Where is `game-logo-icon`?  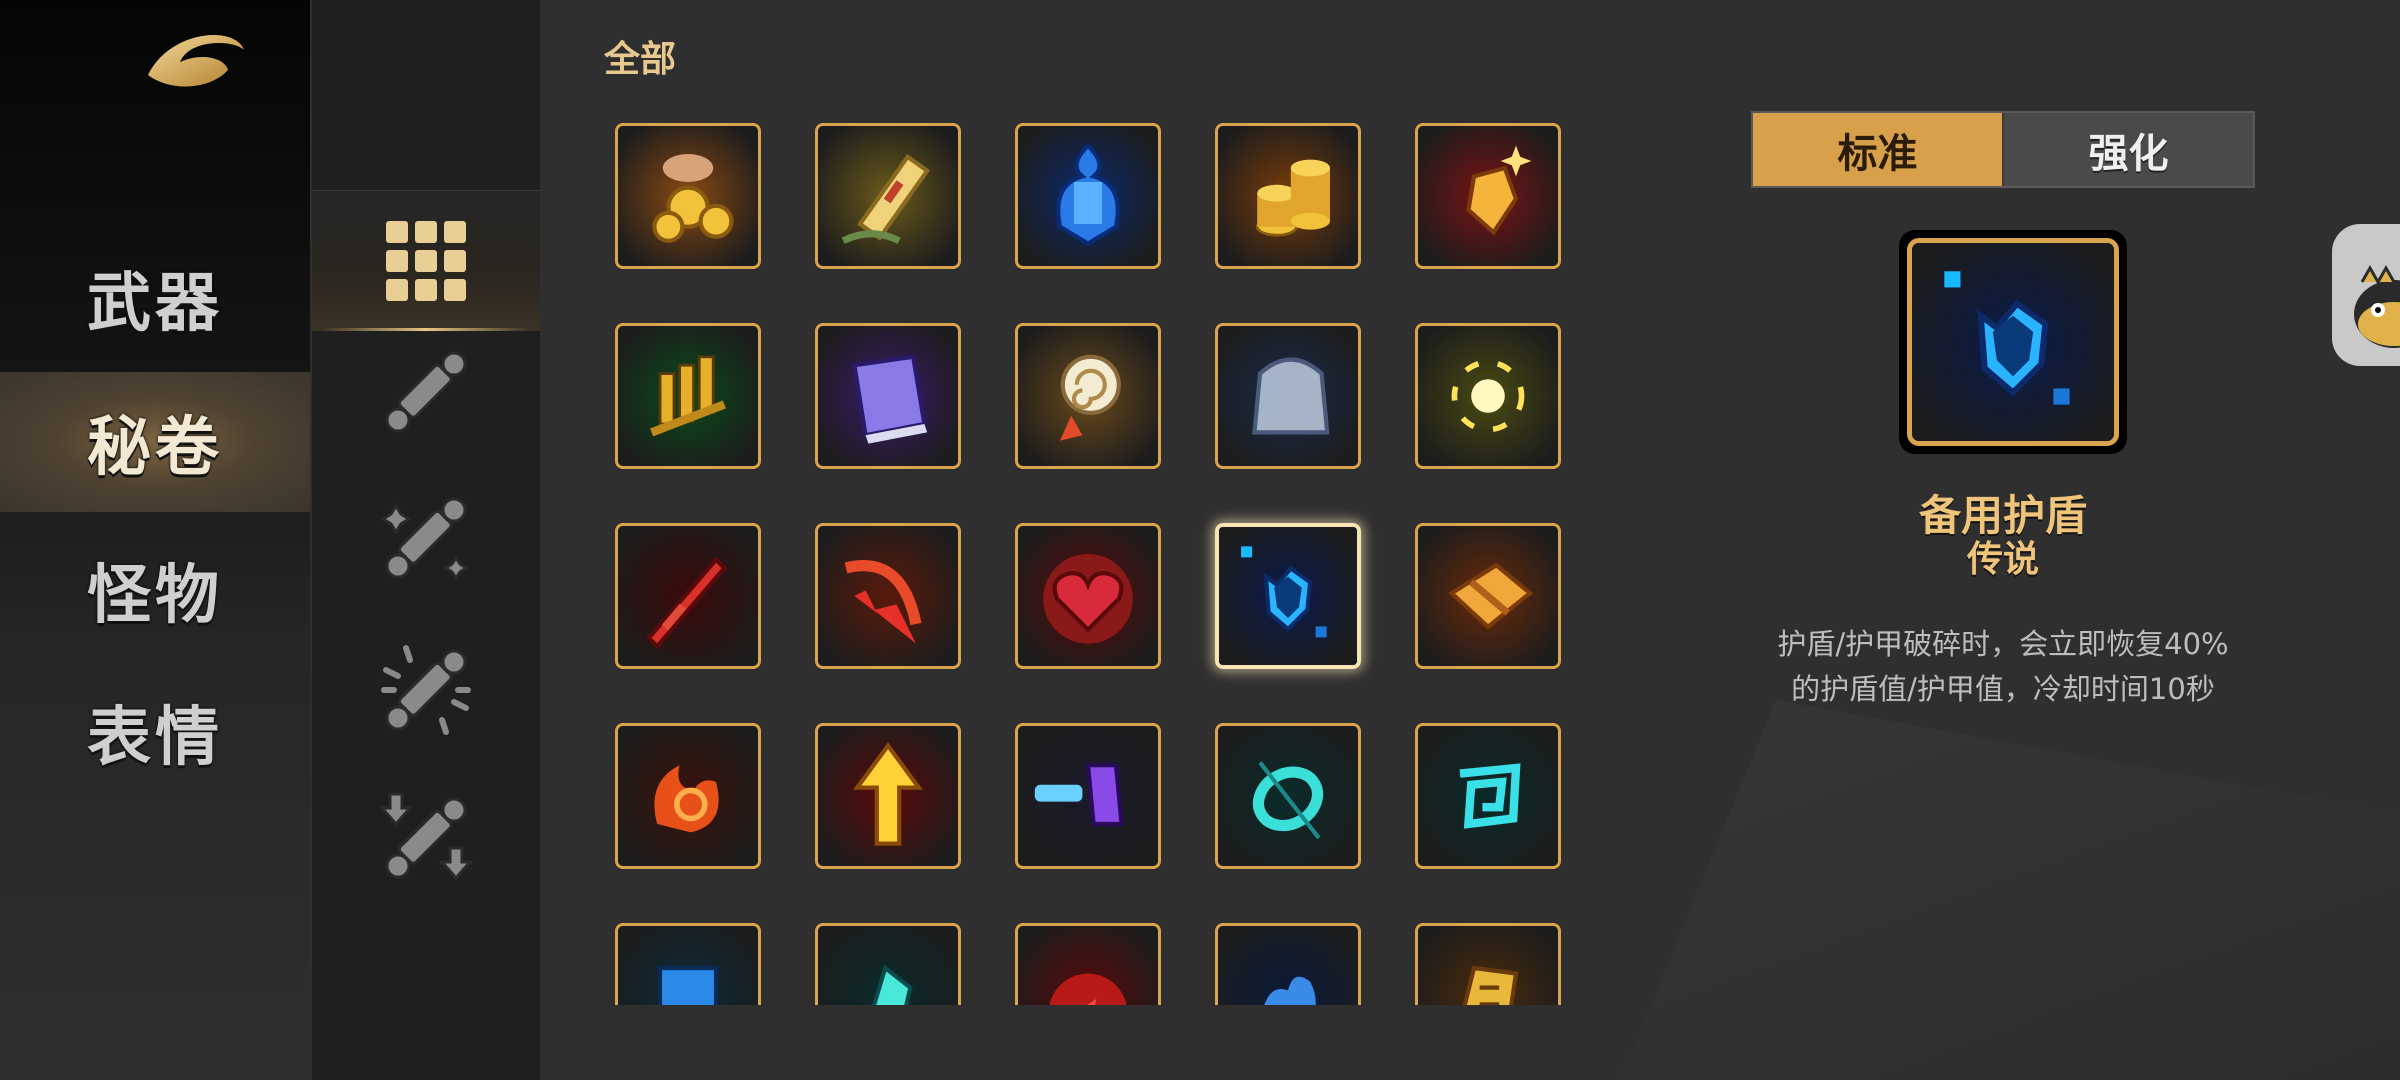 game-logo-icon is located at coordinates (195, 60).